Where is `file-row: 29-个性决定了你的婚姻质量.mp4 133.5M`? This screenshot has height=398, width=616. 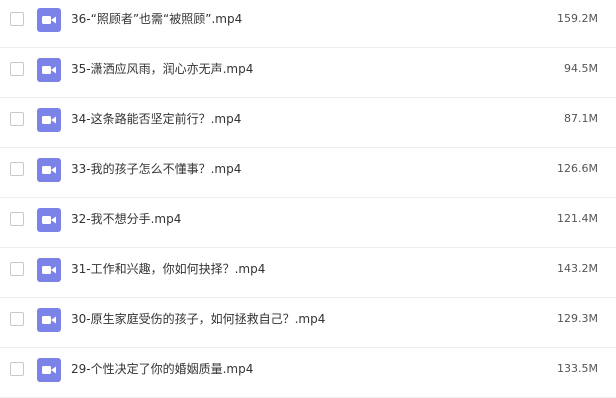
file-row: 29-个性决定了你的婚姻质量.mp4 133.5M is located at coordinates (308, 373).